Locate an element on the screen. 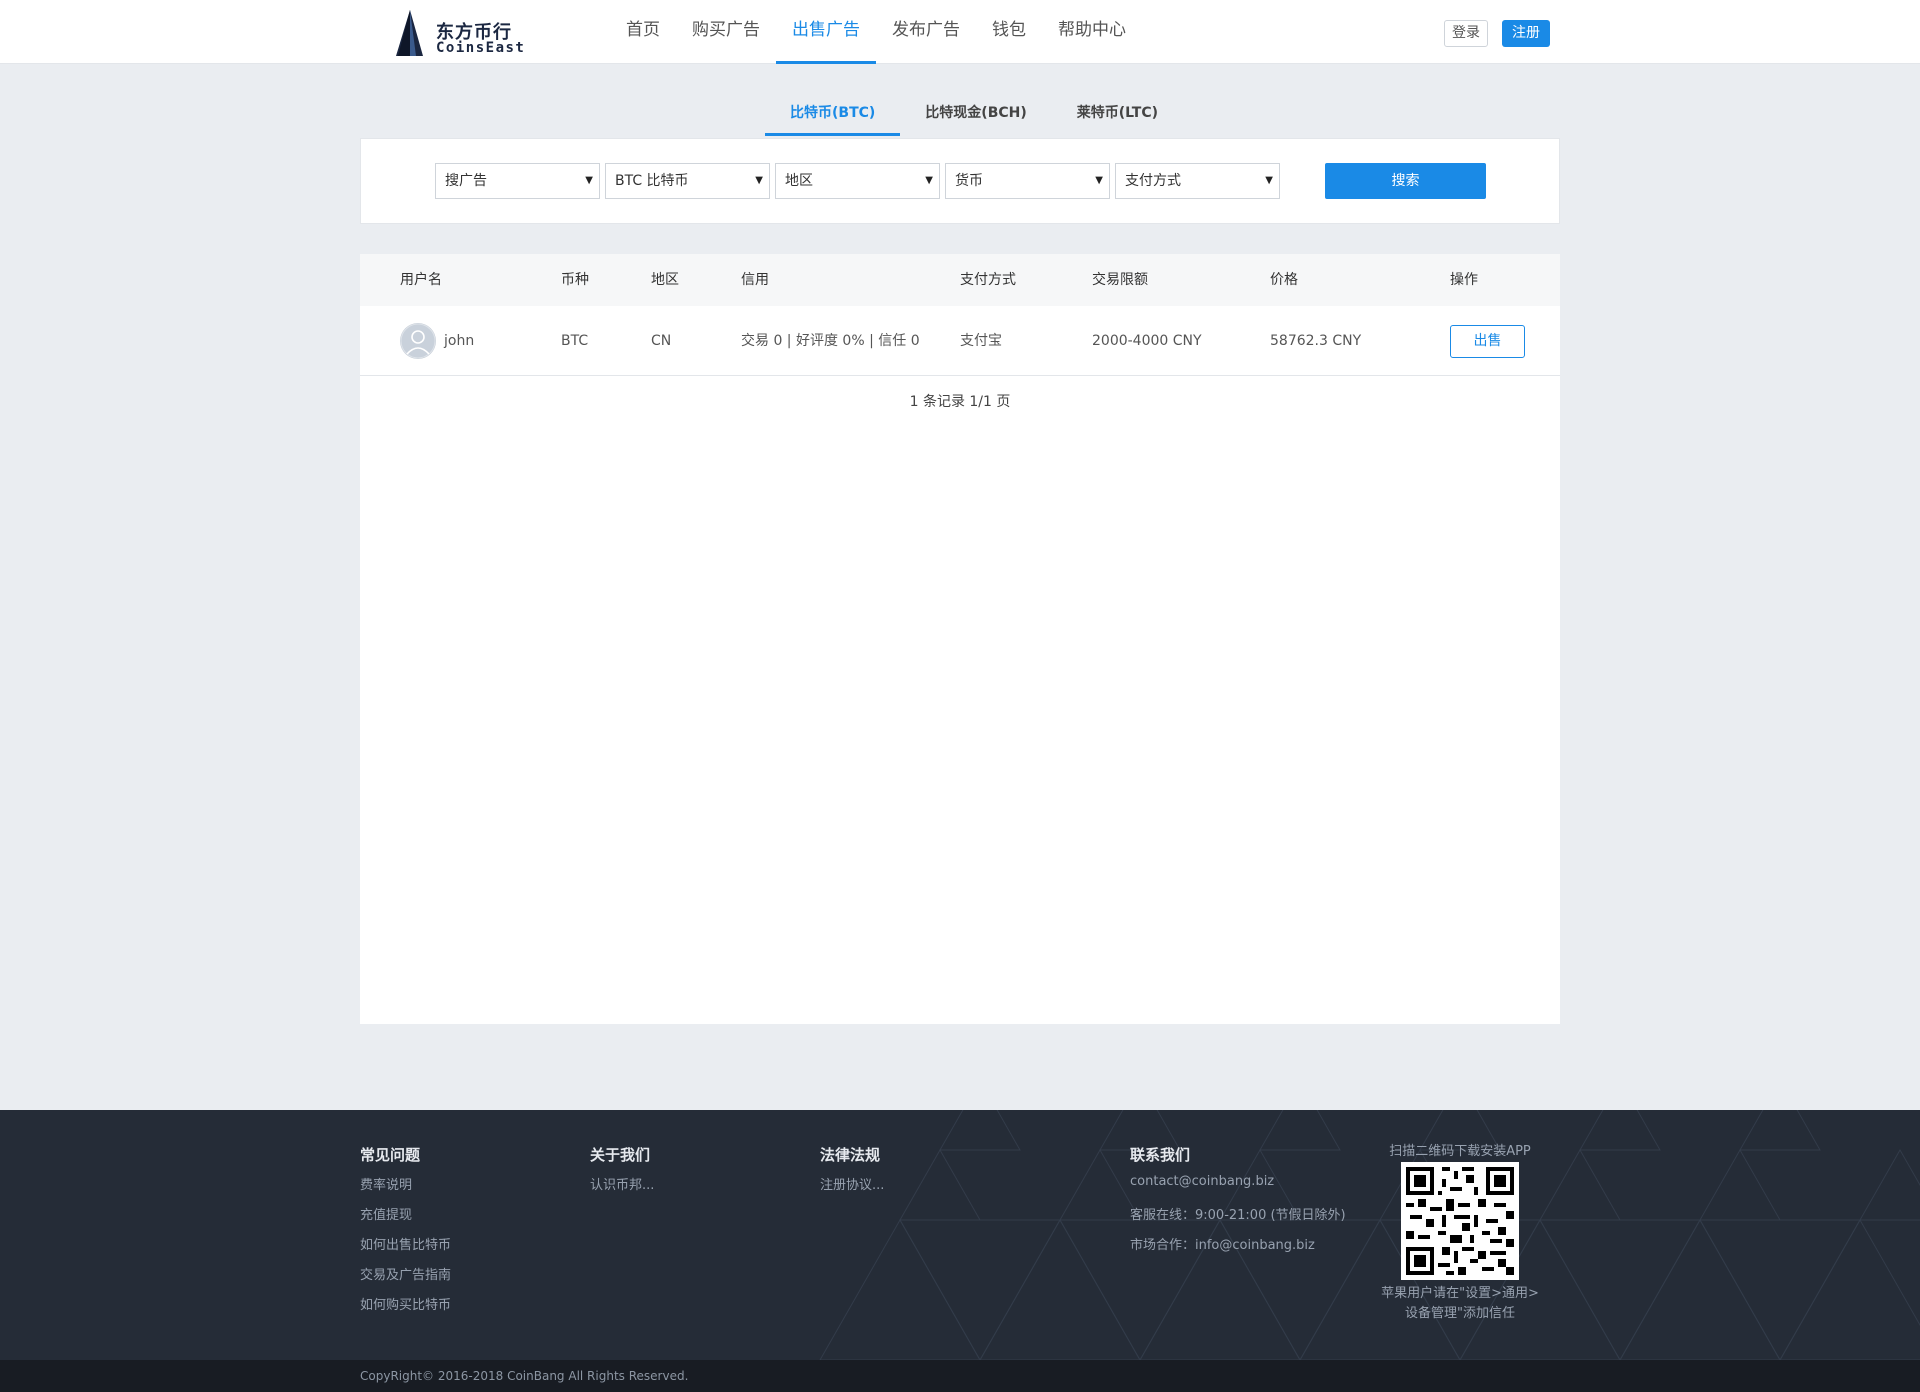  payment-method-select: 支付方式 ▼ is located at coordinates (1197, 181).